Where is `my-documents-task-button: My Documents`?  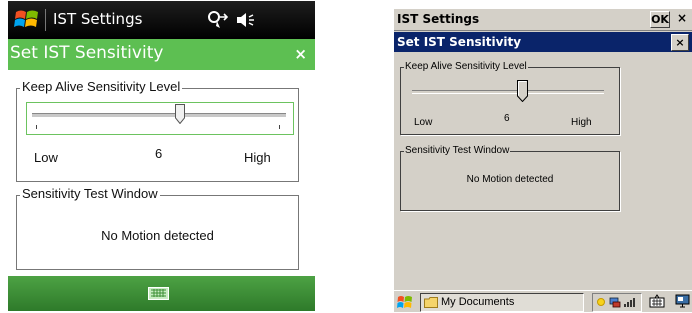
my-documents-task-button: My Documents is located at coordinates (502, 302).